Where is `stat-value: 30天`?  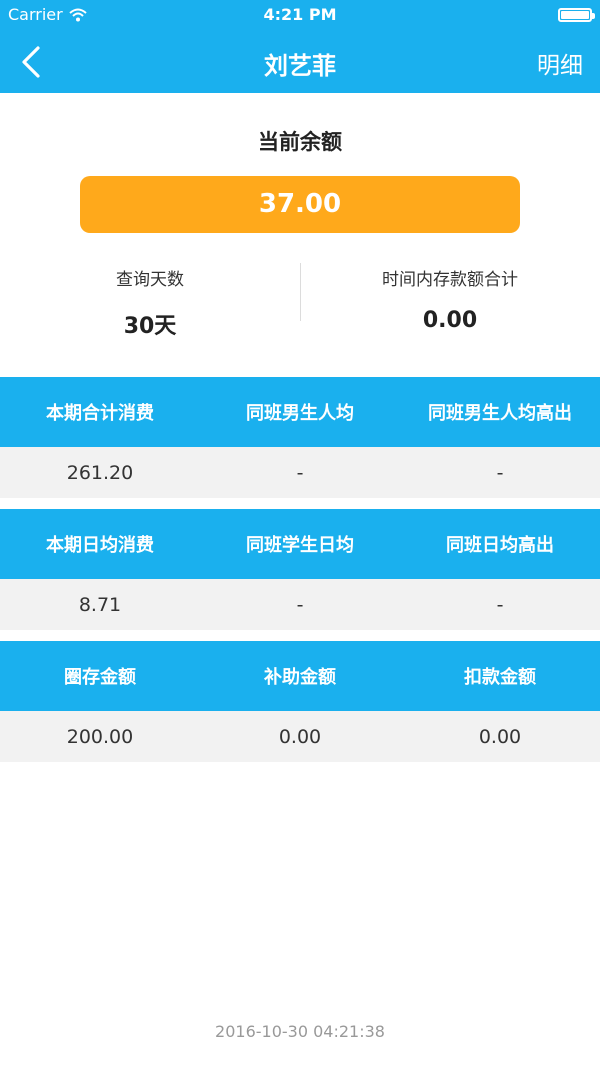 stat-value: 30天 is located at coordinates (150, 326).